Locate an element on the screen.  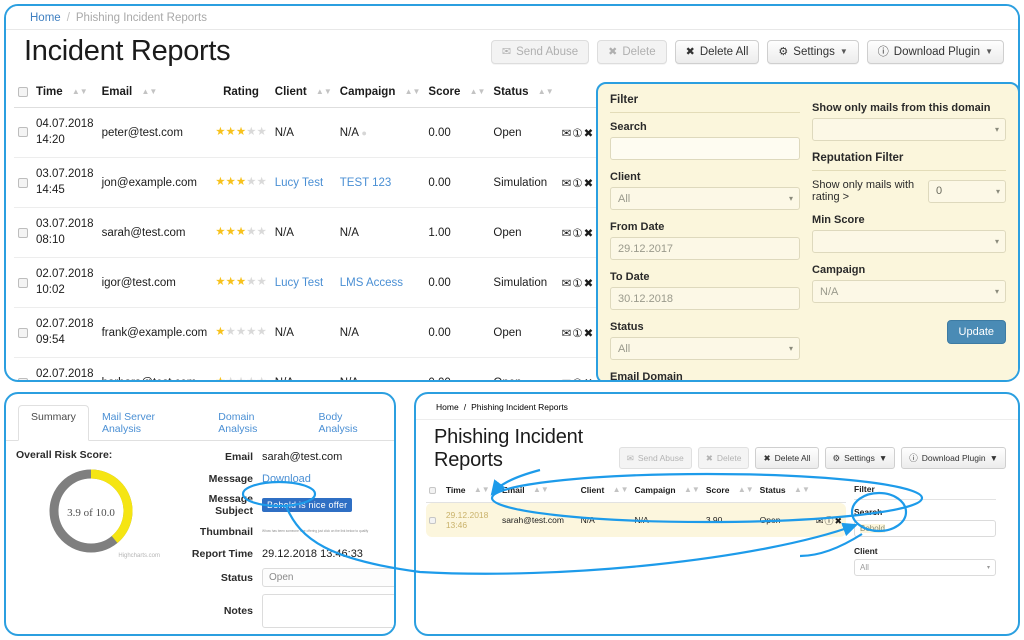
result-col-time: Time ▲▼ is located at coordinates (470, 490).